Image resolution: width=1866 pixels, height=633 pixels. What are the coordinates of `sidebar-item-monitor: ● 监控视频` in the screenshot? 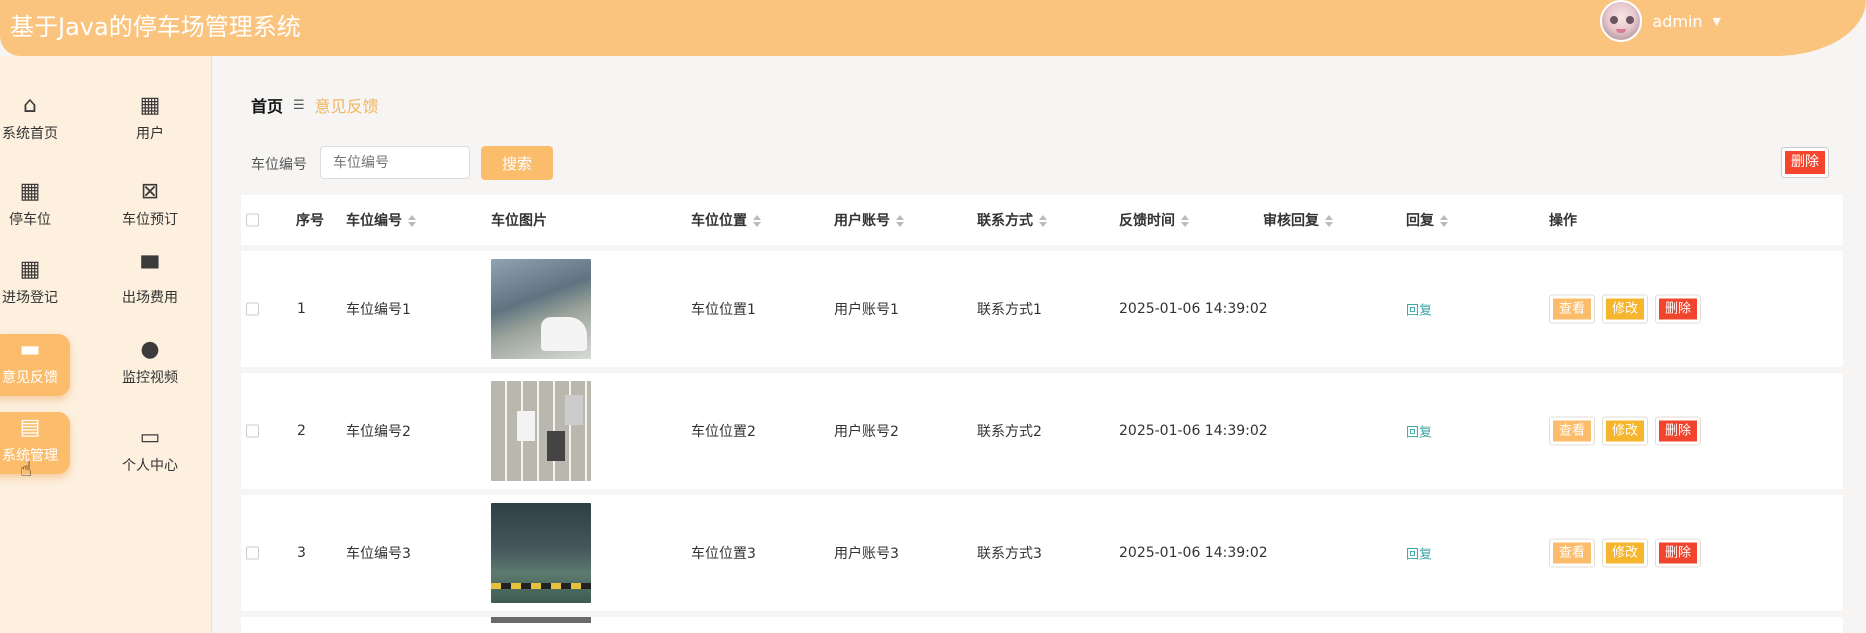 It's located at (150, 367).